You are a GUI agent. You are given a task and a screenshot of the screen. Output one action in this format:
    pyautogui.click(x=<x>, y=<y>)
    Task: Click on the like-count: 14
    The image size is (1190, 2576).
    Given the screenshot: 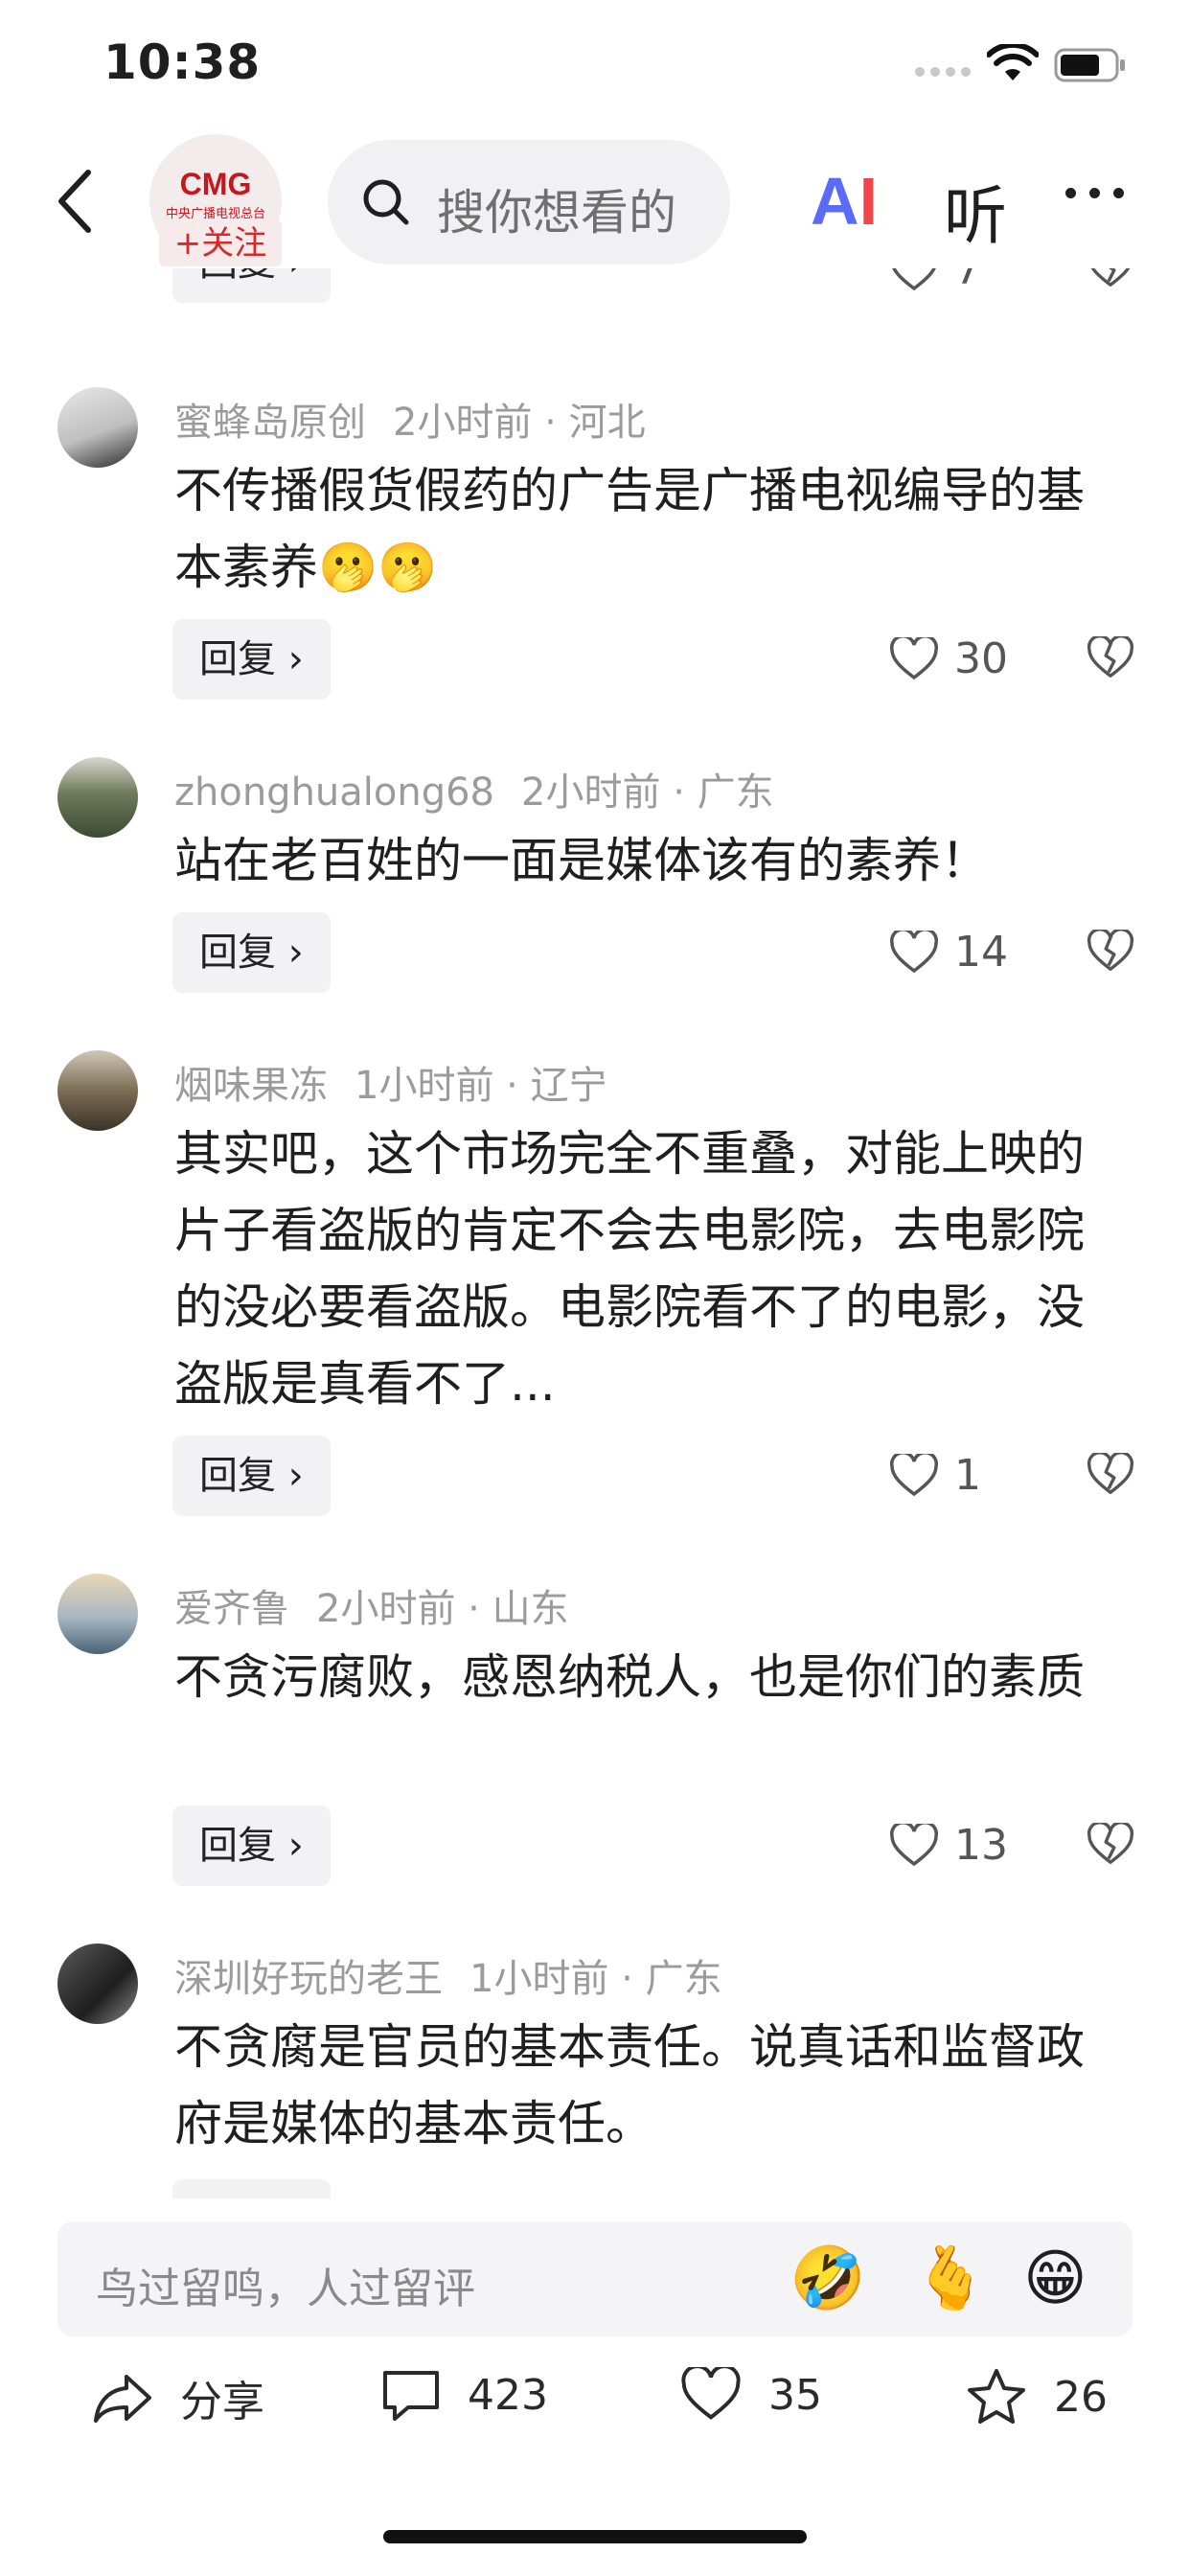 What is the action you would take?
    pyautogui.click(x=981, y=952)
    